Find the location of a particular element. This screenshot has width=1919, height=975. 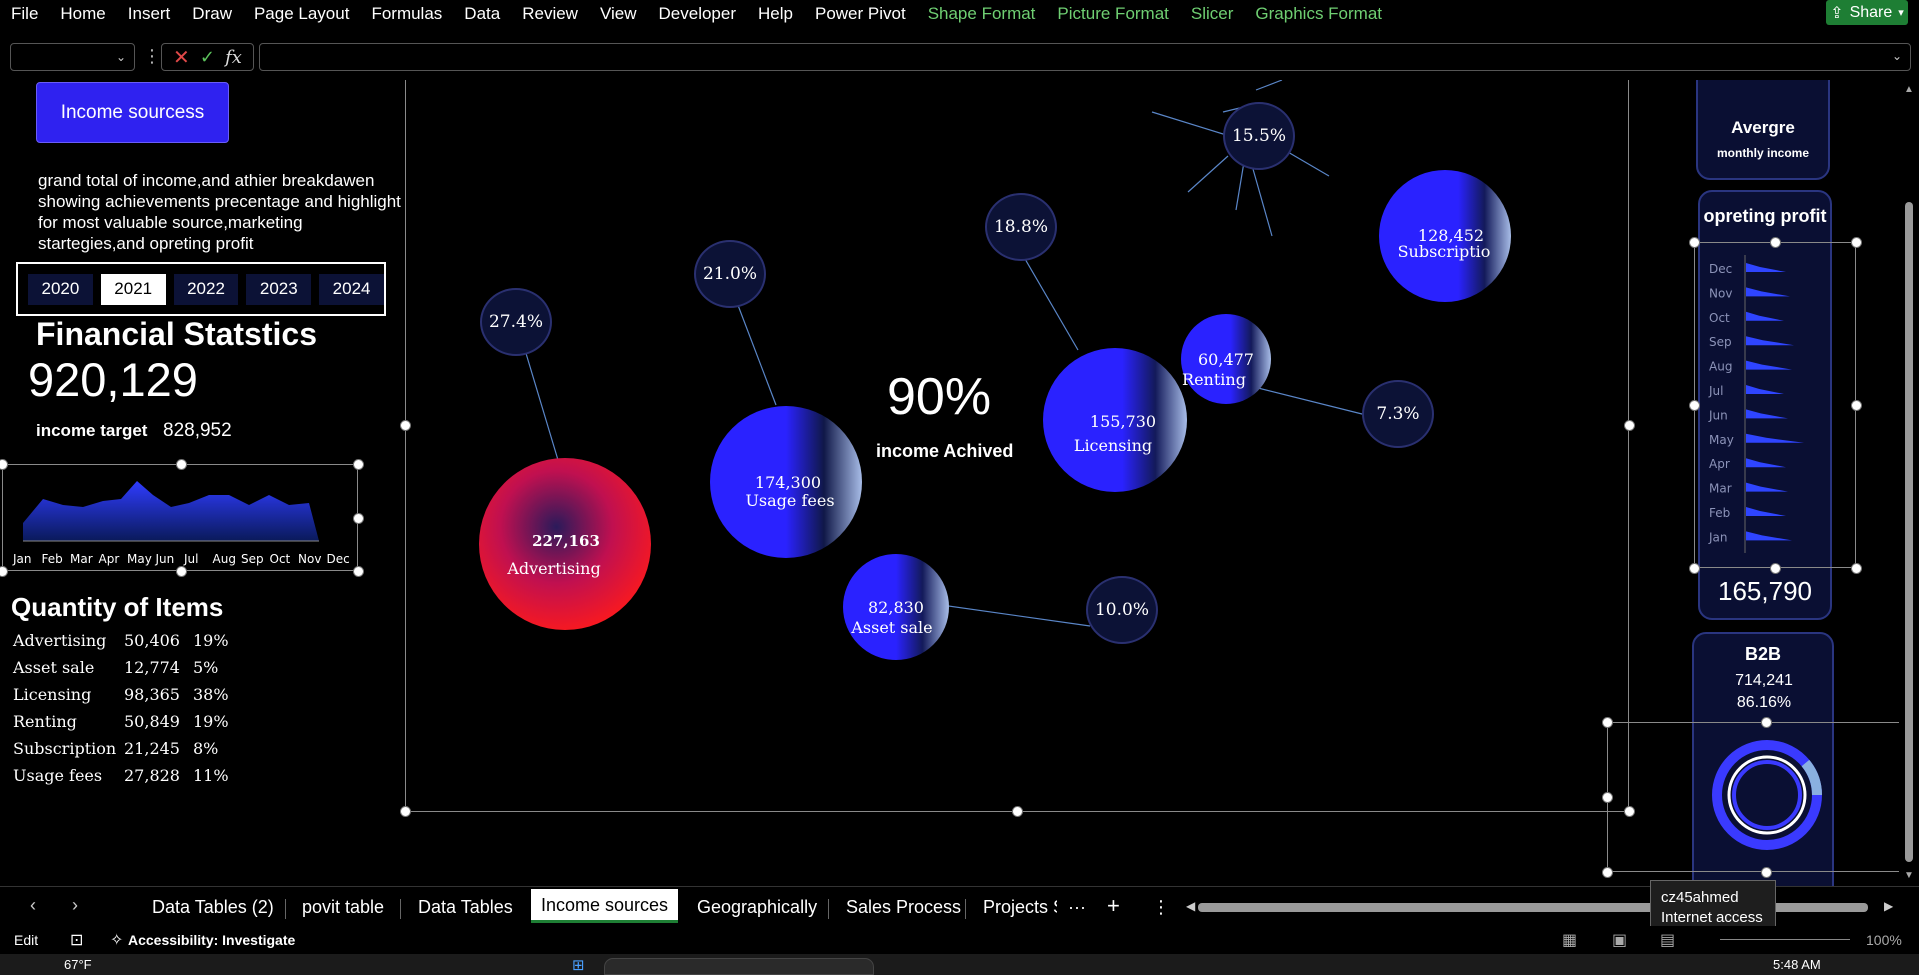

accessibility-status: Accessibility: Investigate is located at coordinates (211, 940).